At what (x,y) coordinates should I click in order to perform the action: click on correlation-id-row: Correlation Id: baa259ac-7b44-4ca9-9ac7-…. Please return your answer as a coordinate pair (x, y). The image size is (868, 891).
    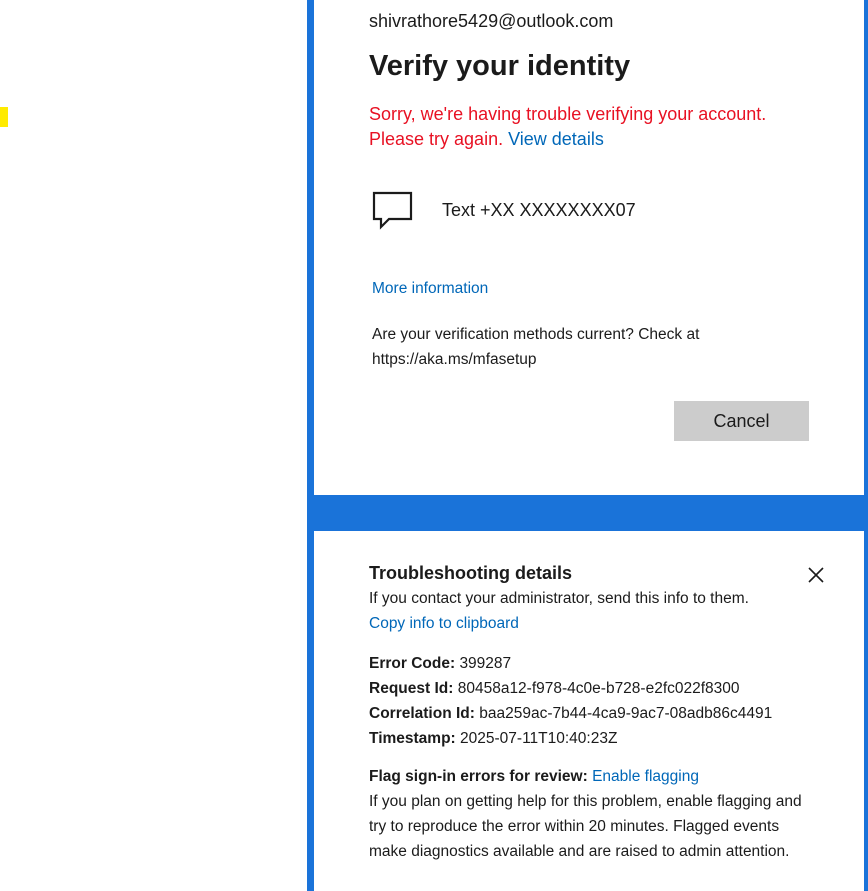
    Looking at the image, I should click on (570, 713).